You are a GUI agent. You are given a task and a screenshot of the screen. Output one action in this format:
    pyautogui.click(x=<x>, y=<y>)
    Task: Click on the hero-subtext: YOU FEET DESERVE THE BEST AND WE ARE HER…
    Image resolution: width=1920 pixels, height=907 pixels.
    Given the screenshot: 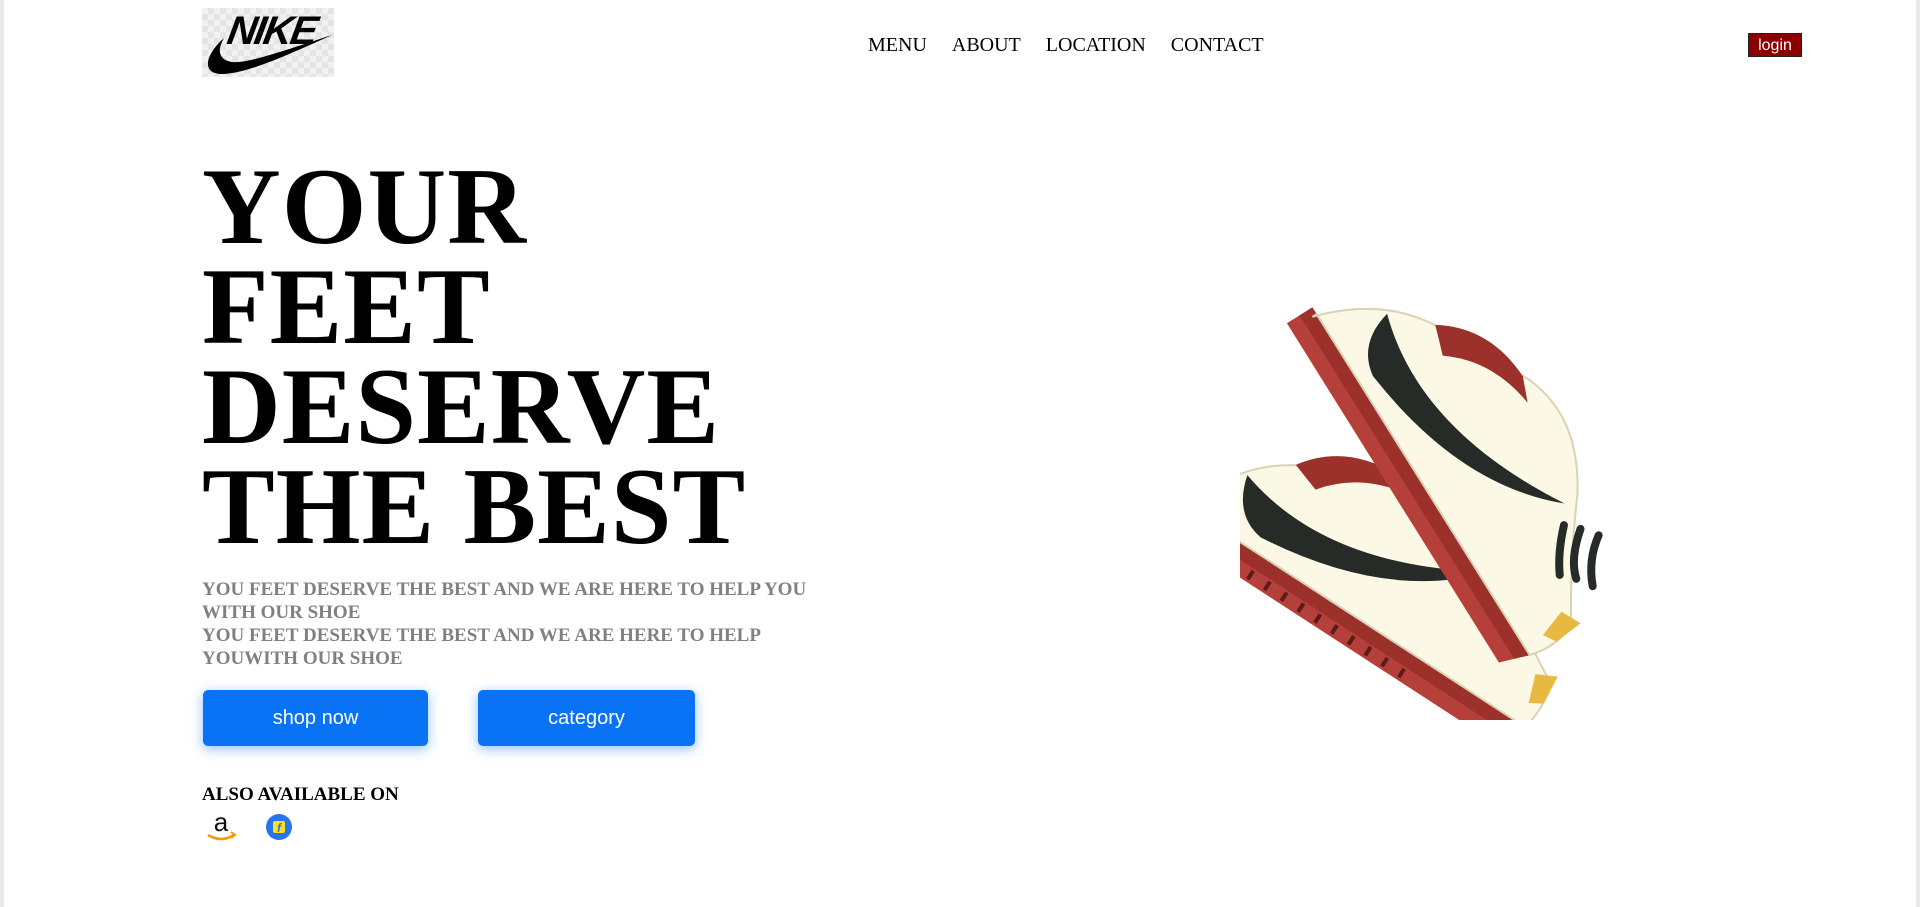 What is the action you would take?
    pyautogui.click(x=512, y=624)
    